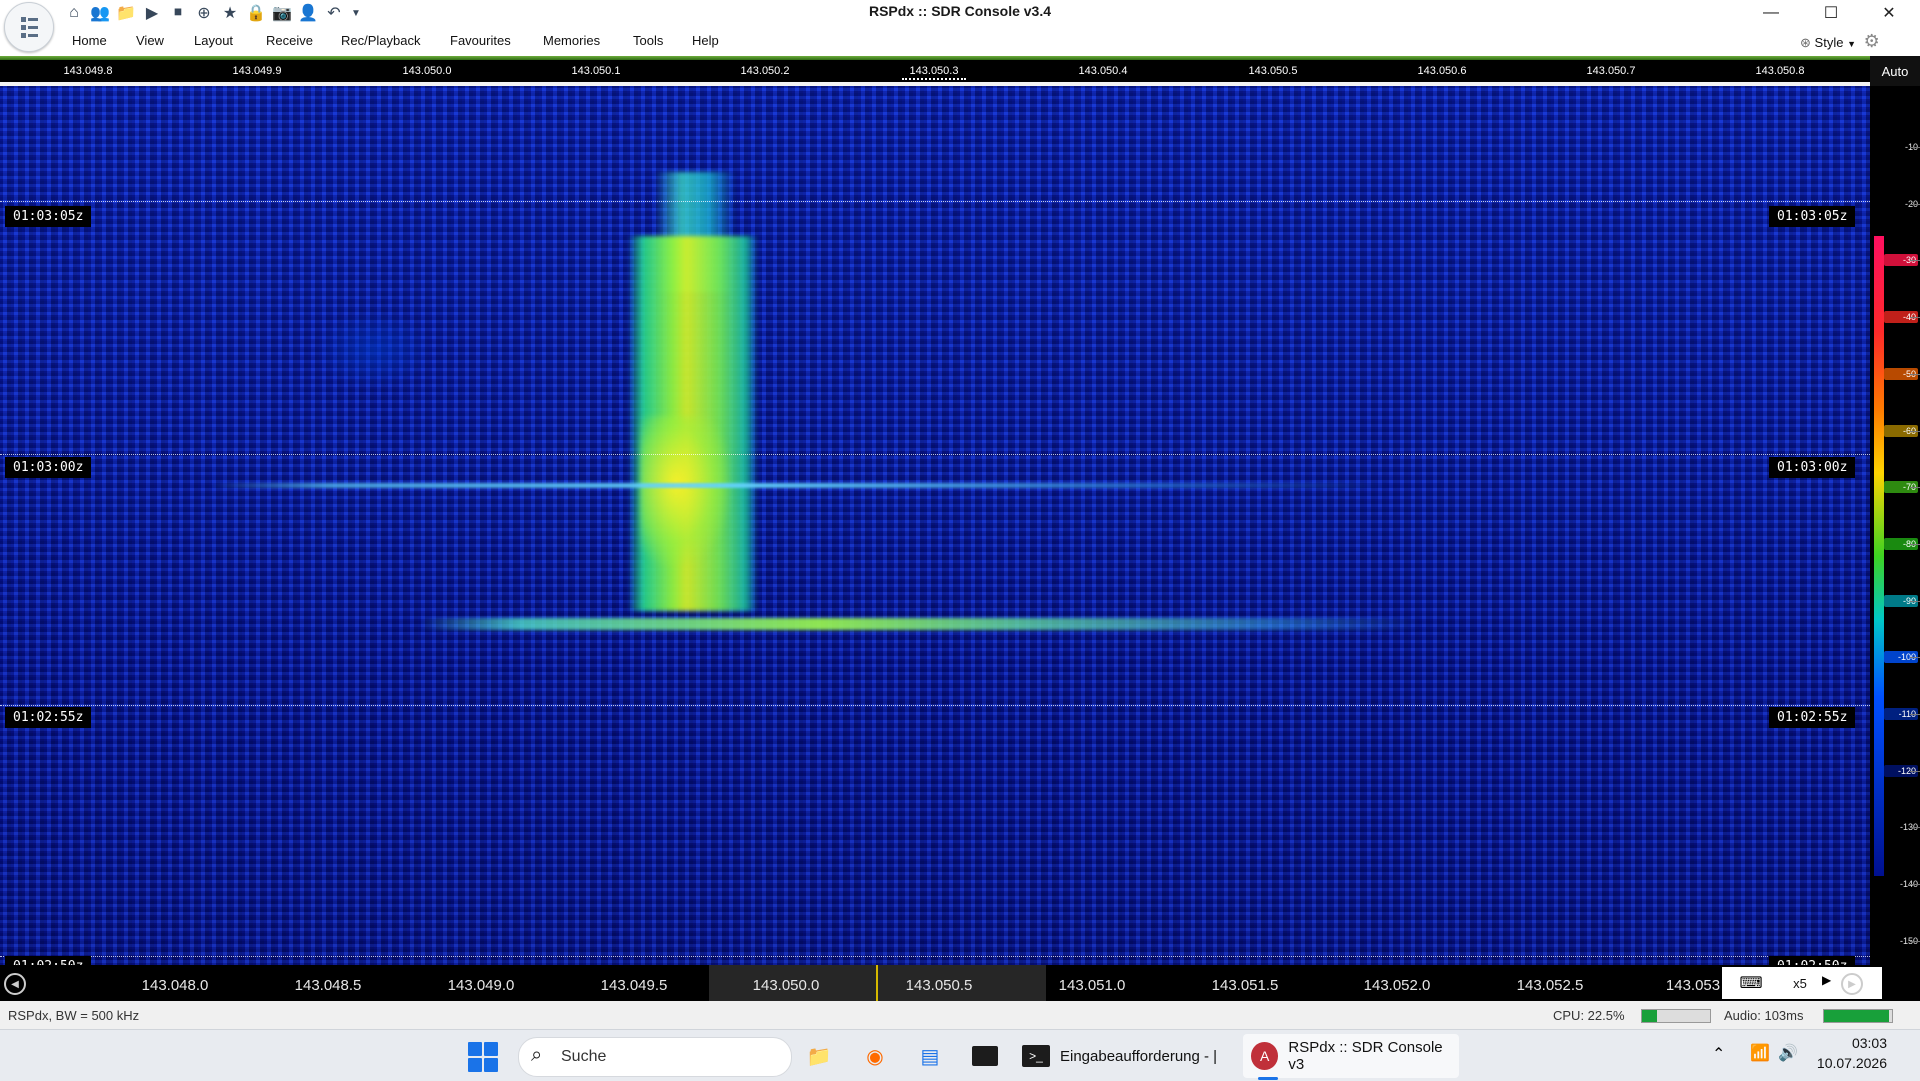  What do you see at coordinates (1650, 1016) in the screenshot?
I see `cpu-meter-fill` at bounding box center [1650, 1016].